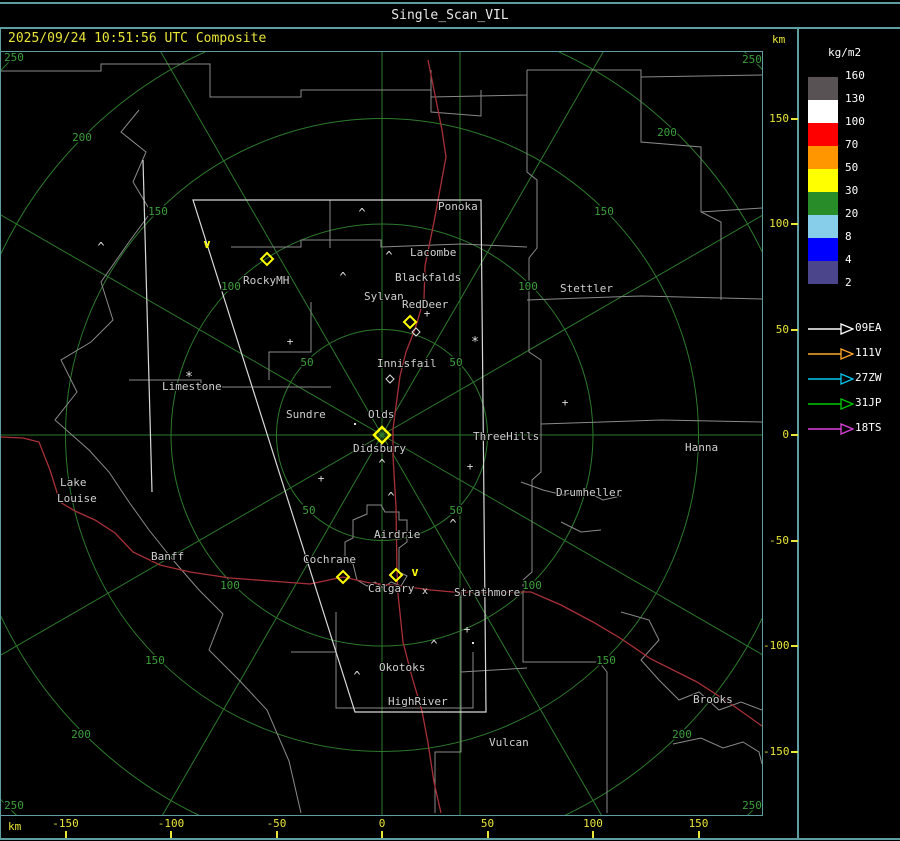 The image size is (900, 841). Describe the element at coordinates (776, 645) in the screenshot. I see `right-axis-label: -100` at that location.